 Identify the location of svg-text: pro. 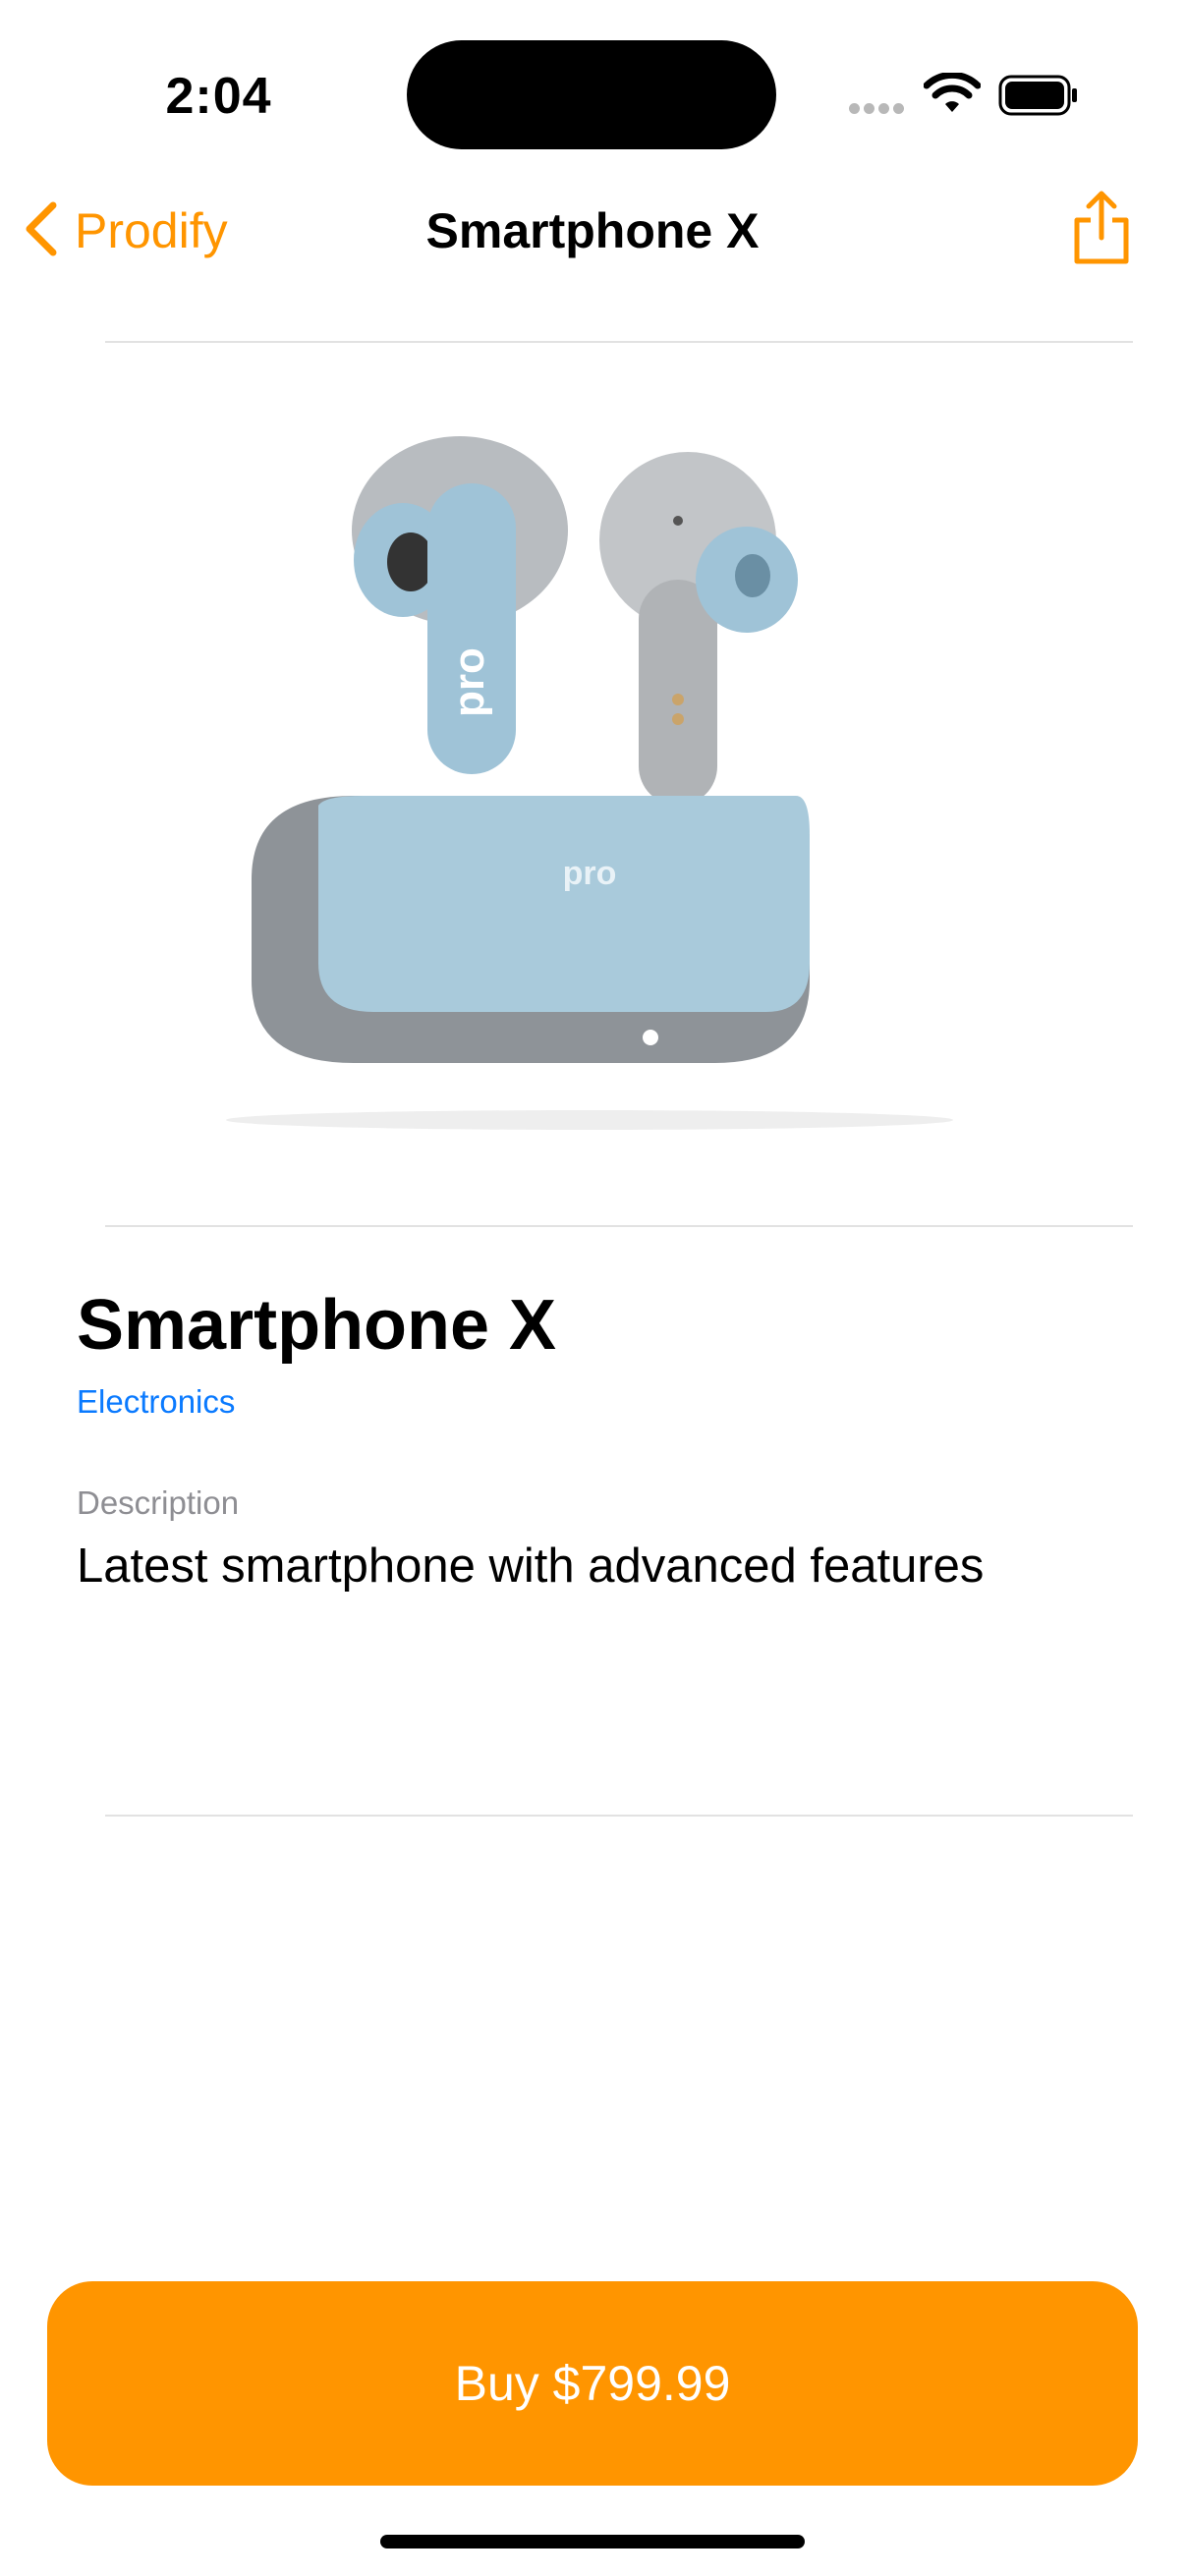
(590, 873).